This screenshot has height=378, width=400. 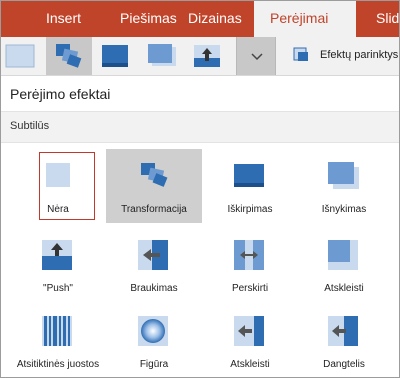 I want to click on transition-item-random-bars: Atsitiktinės juostos, so click(x=58, y=341).